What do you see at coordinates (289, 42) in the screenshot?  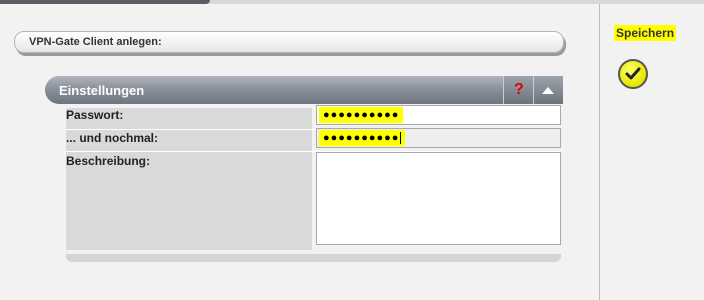 I see `page-title-bar: VPN-Gate Client anlegen:` at bounding box center [289, 42].